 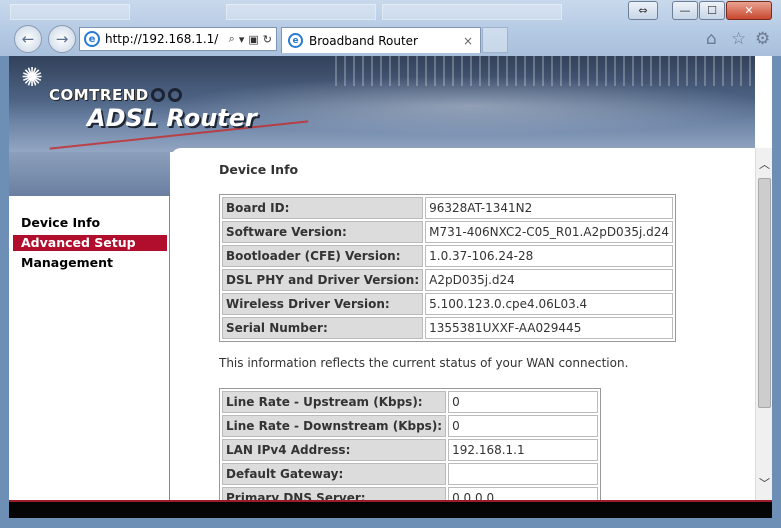 I want to click on brand-circles, so click(x=166, y=95).